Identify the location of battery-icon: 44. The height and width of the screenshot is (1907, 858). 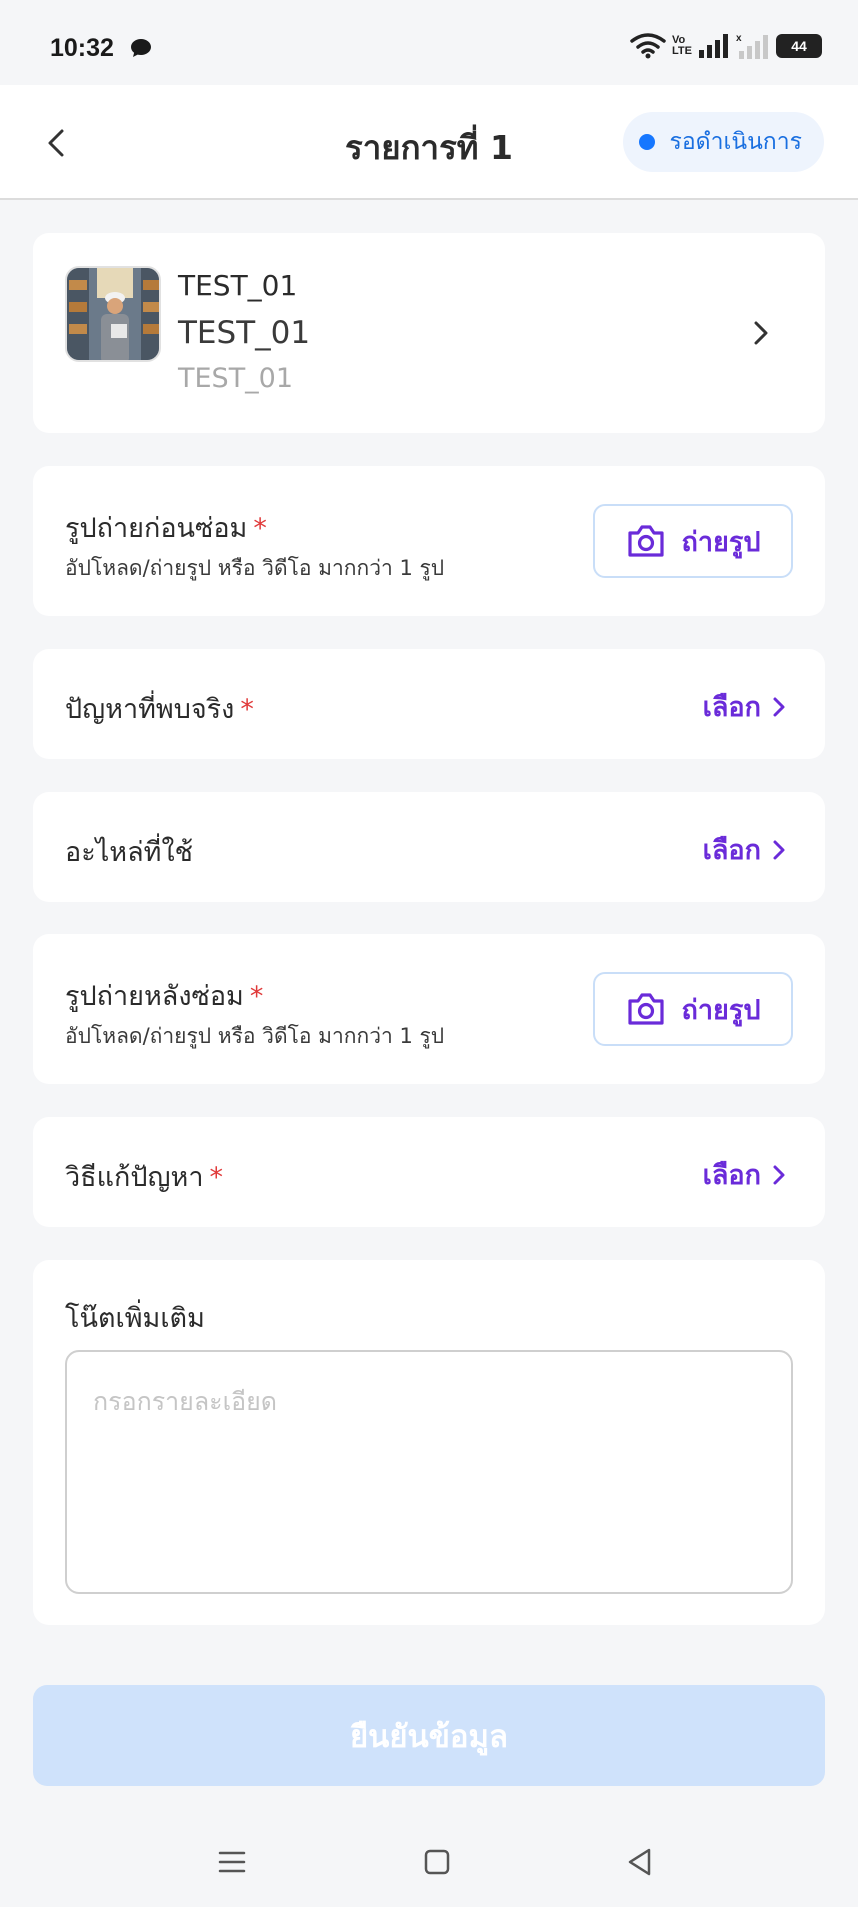
(799, 46).